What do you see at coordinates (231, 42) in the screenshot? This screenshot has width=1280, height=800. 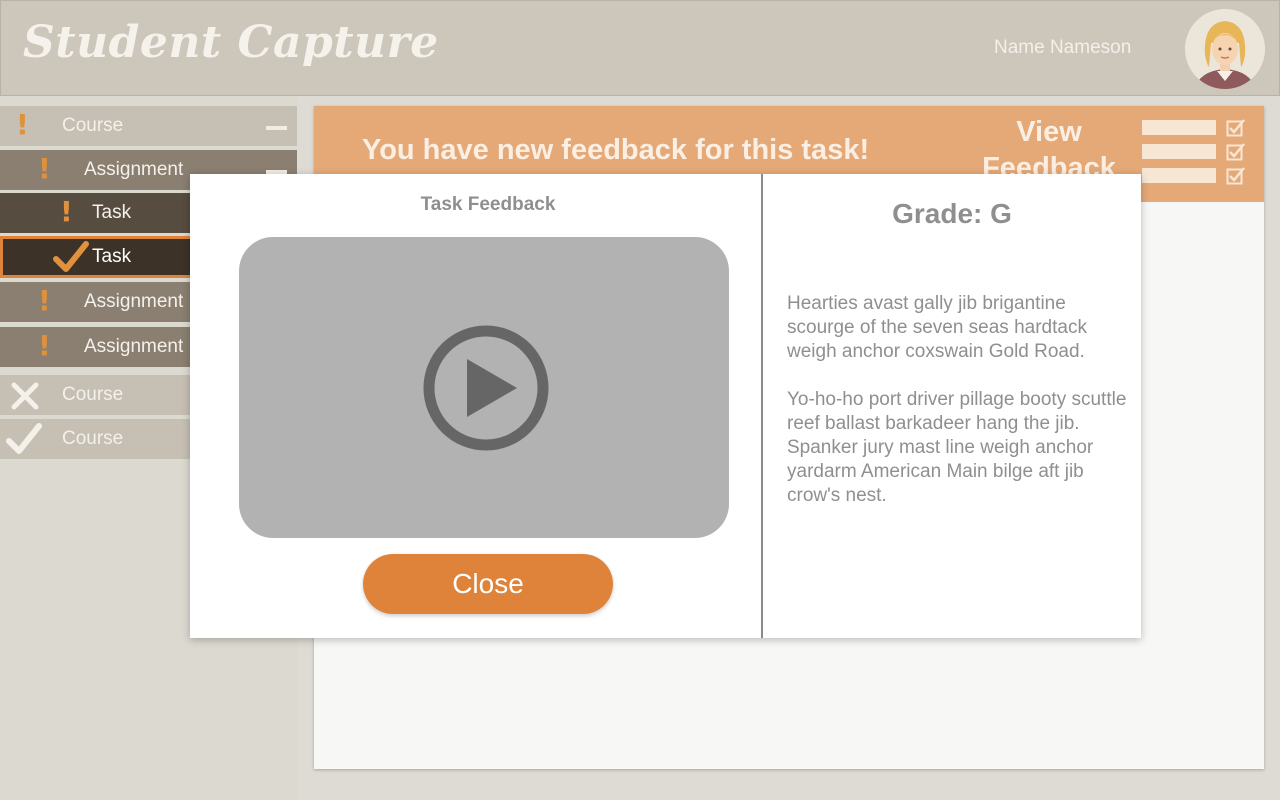 I see `app-title: Student Capture` at bounding box center [231, 42].